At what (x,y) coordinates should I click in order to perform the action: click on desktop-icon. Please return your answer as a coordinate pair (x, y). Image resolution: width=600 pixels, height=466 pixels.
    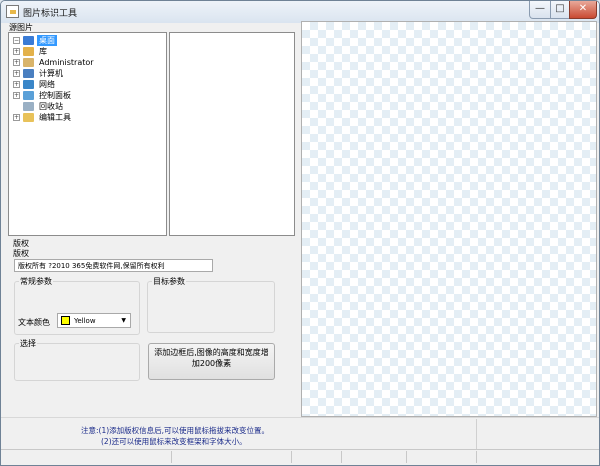
    Looking at the image, I should click on (28, 40).